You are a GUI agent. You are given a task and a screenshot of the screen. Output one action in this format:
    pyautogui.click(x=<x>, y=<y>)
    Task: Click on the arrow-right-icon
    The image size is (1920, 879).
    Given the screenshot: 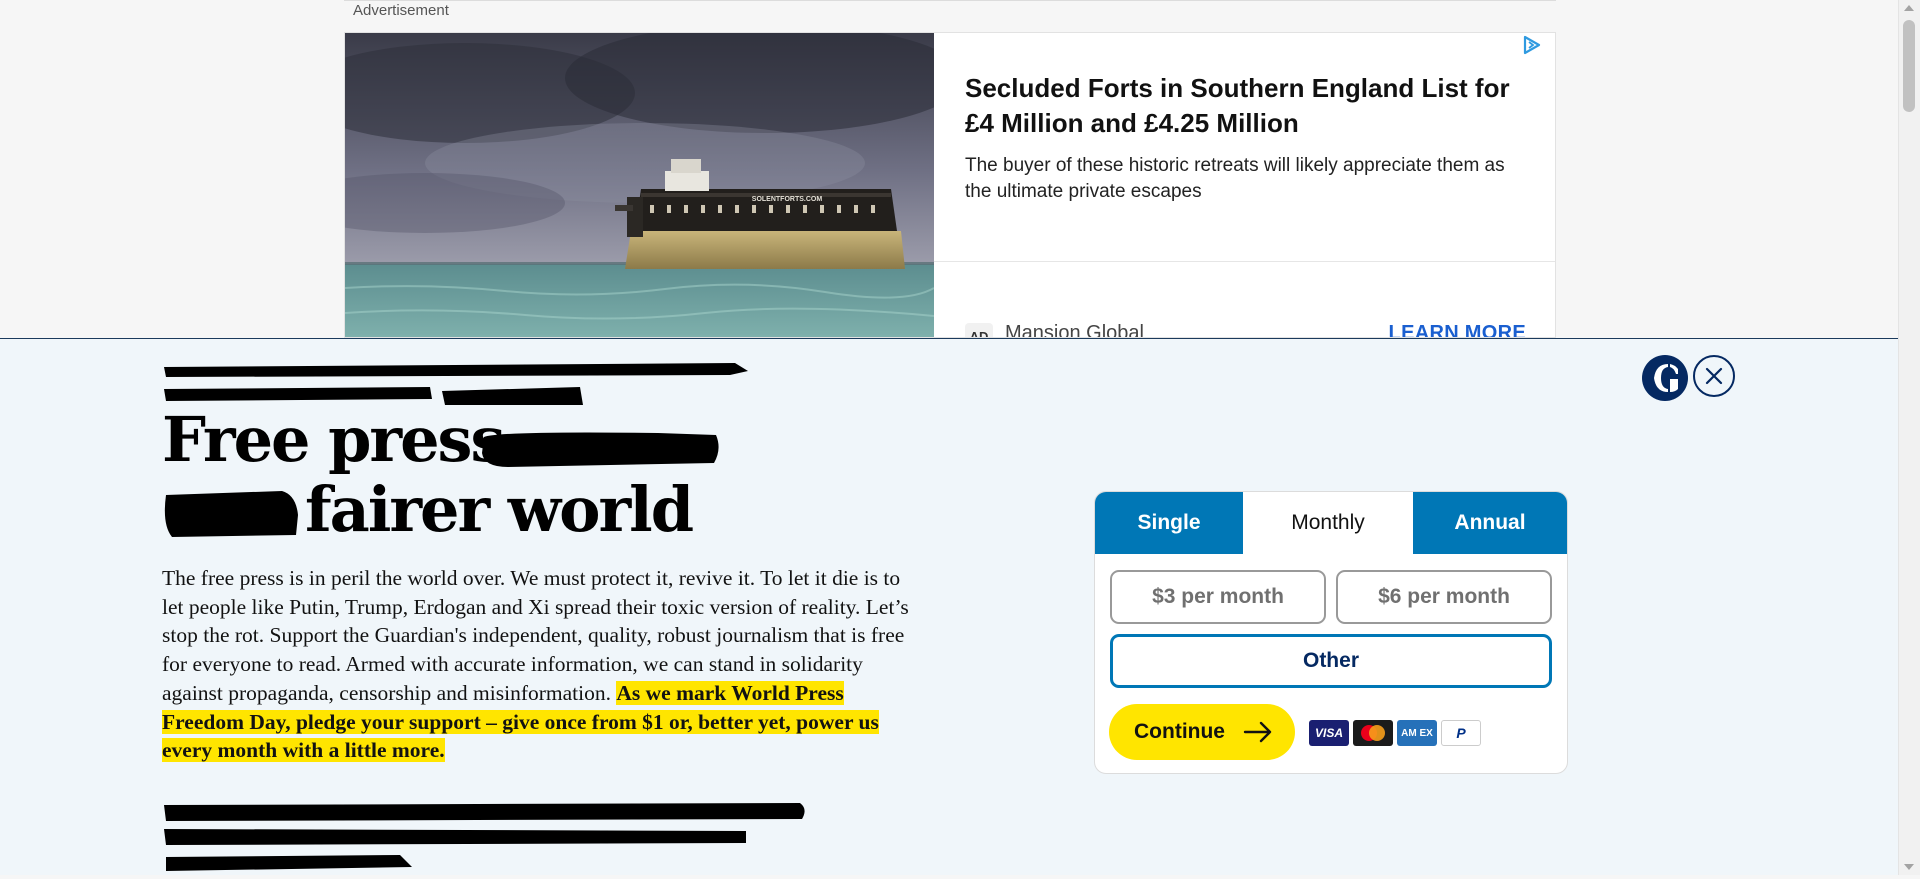 What is the action you would take?
    pyautogui.click(x=1257, y=732)
    